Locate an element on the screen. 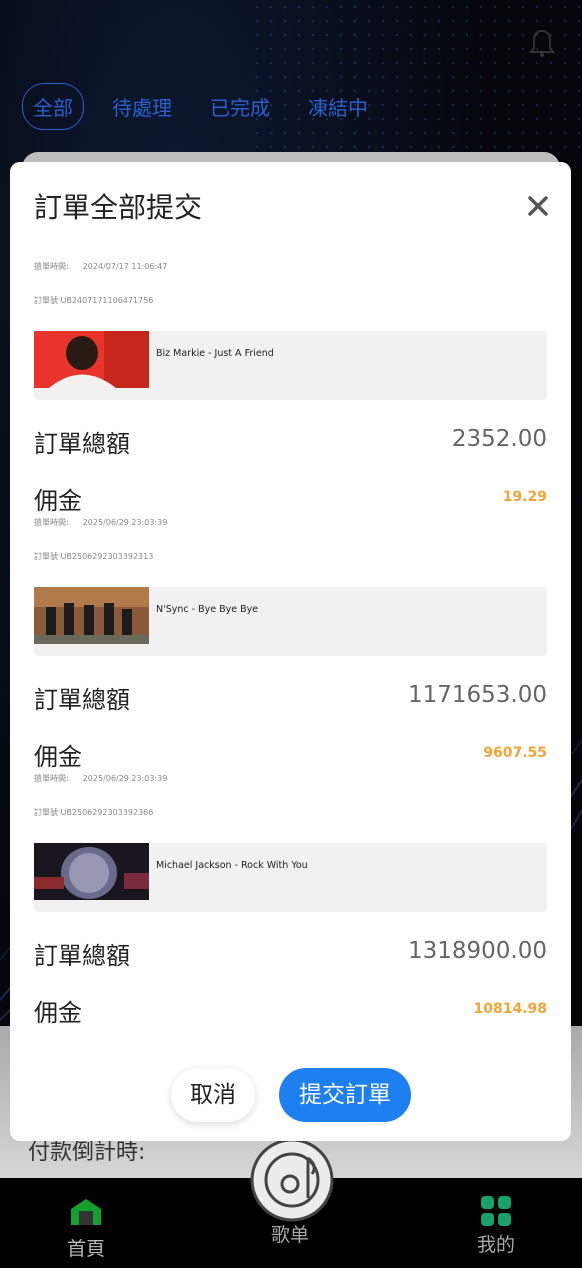 The image size is (582, 1268). nav-home-label: 首頁 is located at coordinates (85, 1249).